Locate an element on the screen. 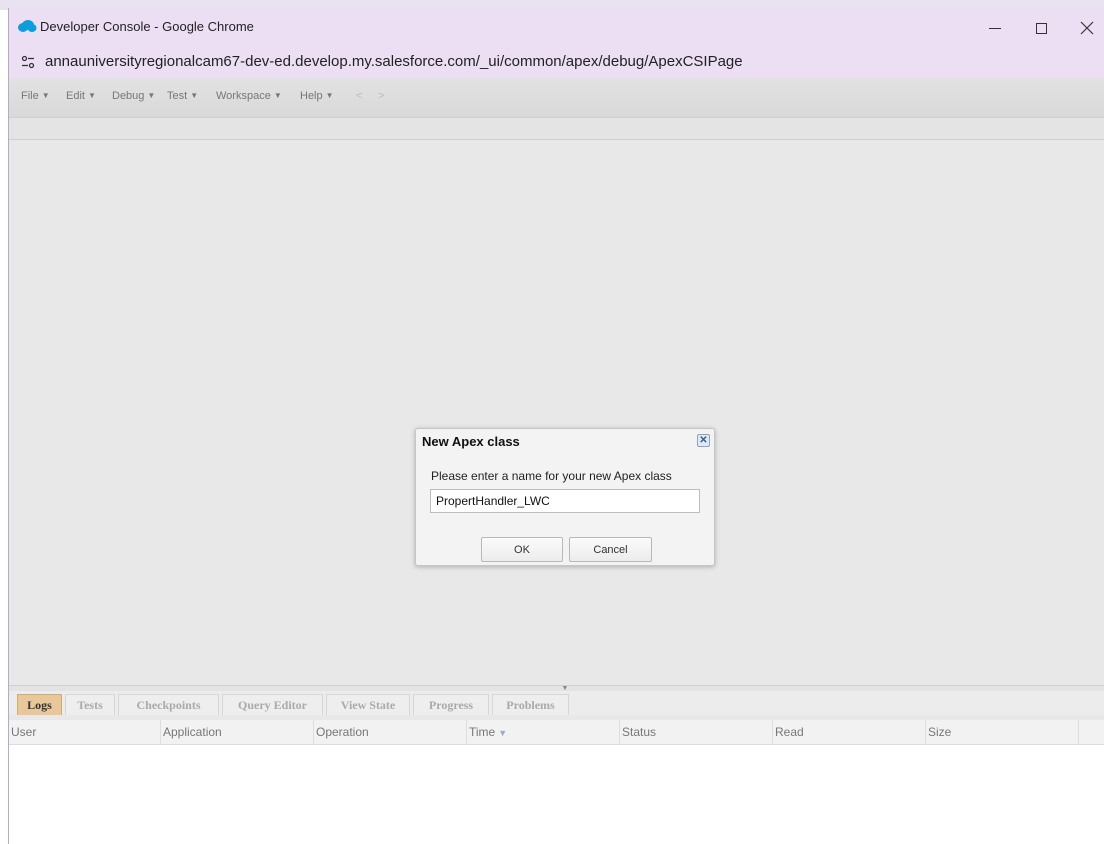 The width and height of the screenshot is (1104, 844). column-header-user: User is located at coordinates (85, 732).